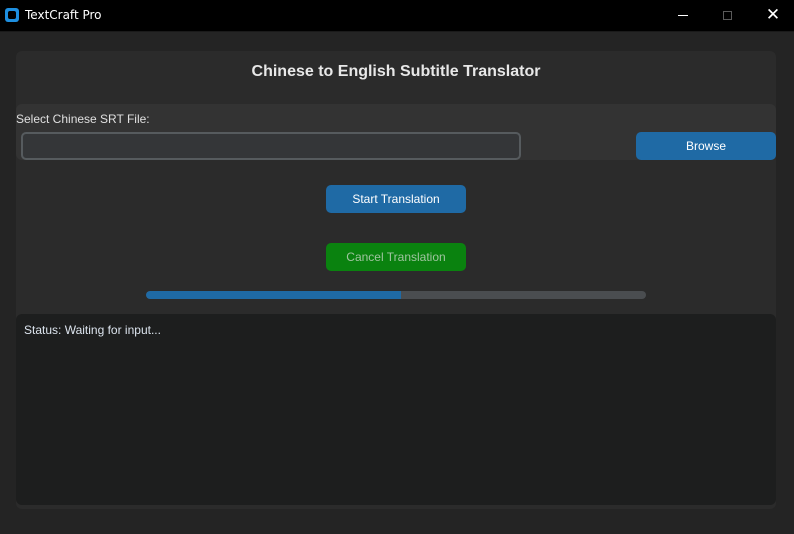 The height and width of the screenshot is (534, 794). What do you see at coordinates (273, 295) in the screenshot?
I see `progress-bar-fill` at bounding box center [273, 295].